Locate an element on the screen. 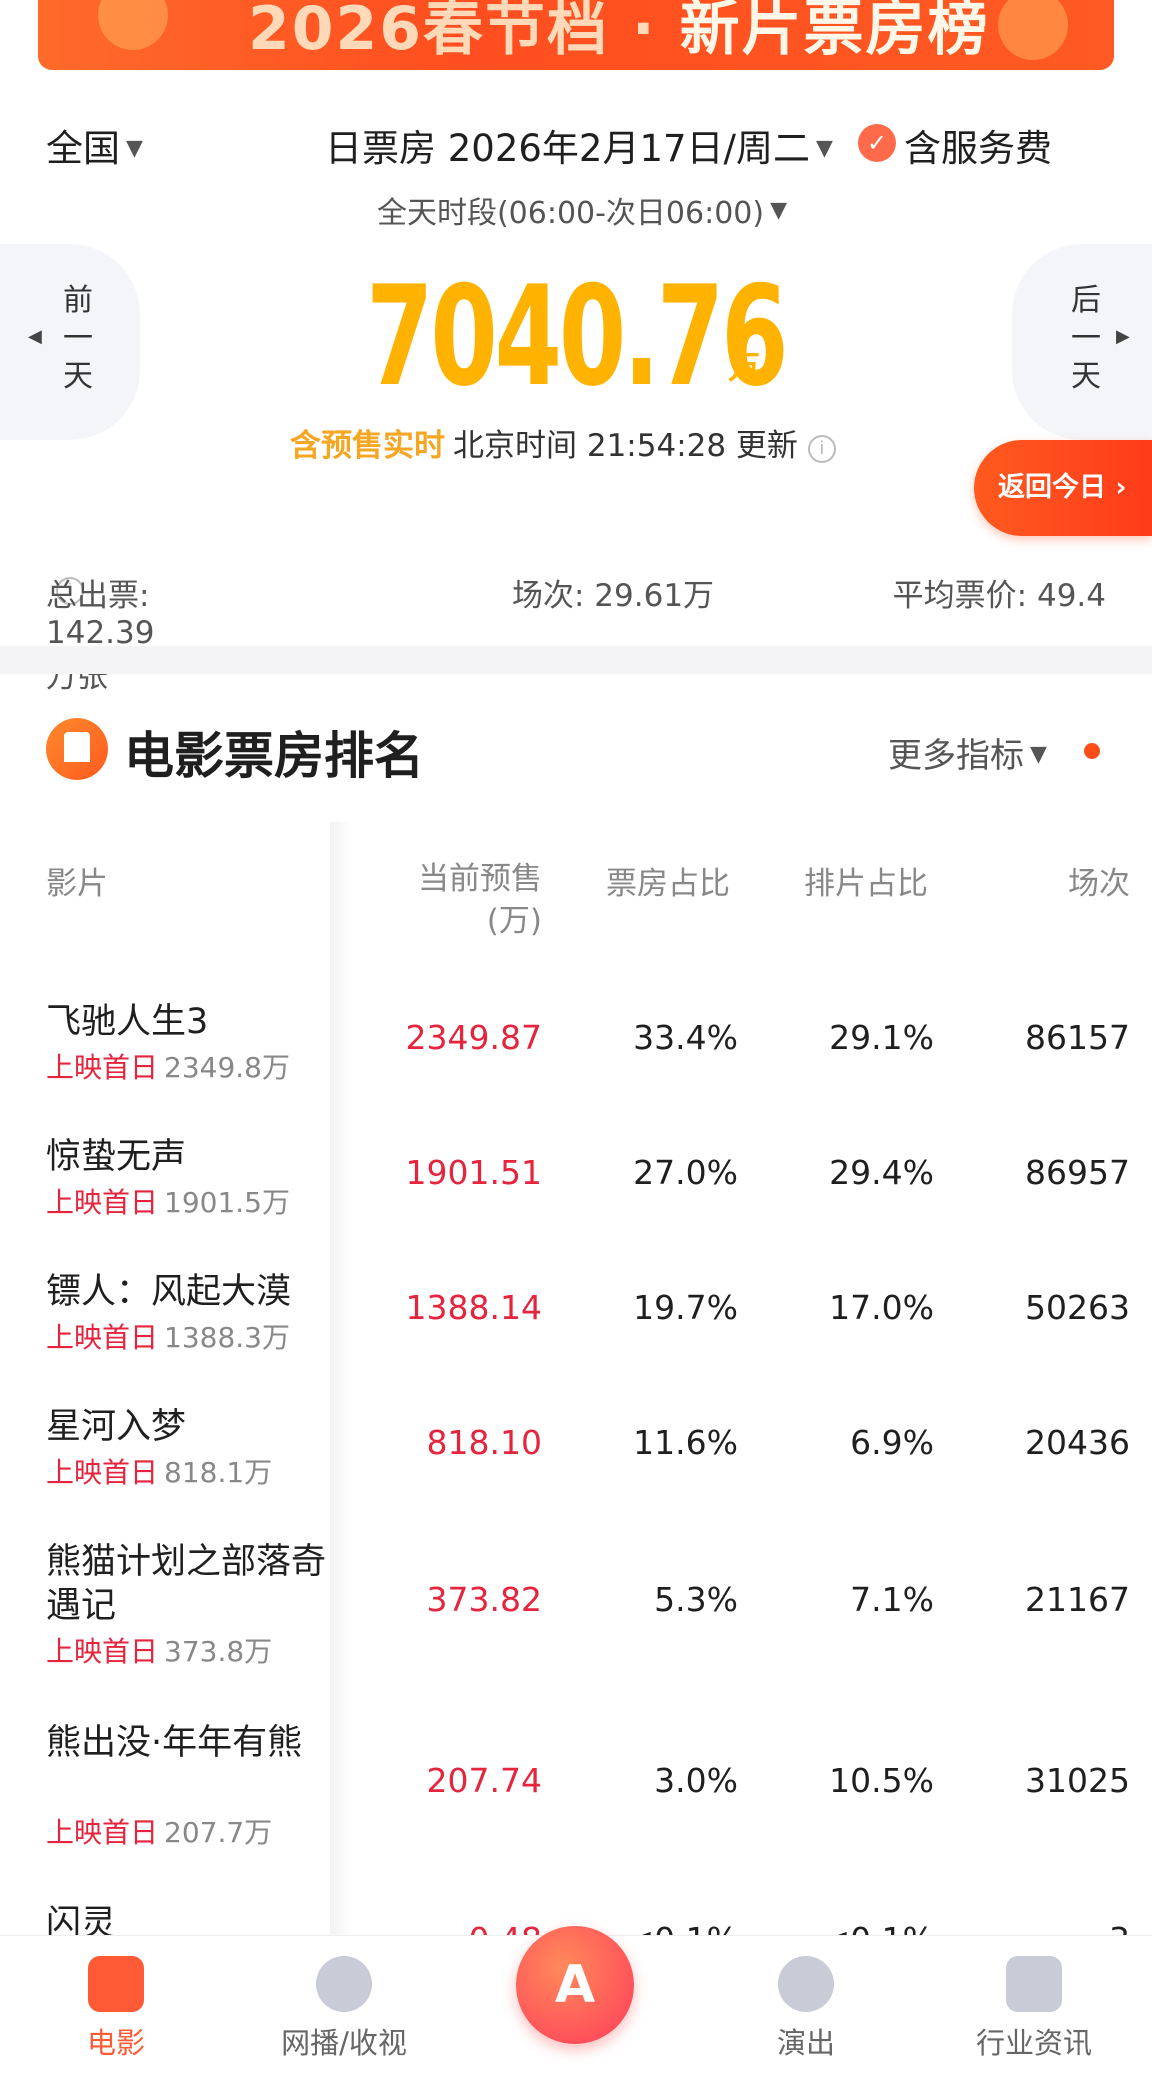 Image resolution: width=1152 pixels, height=2083 pixels. notification-dot is located at coordinates (1092, 751).